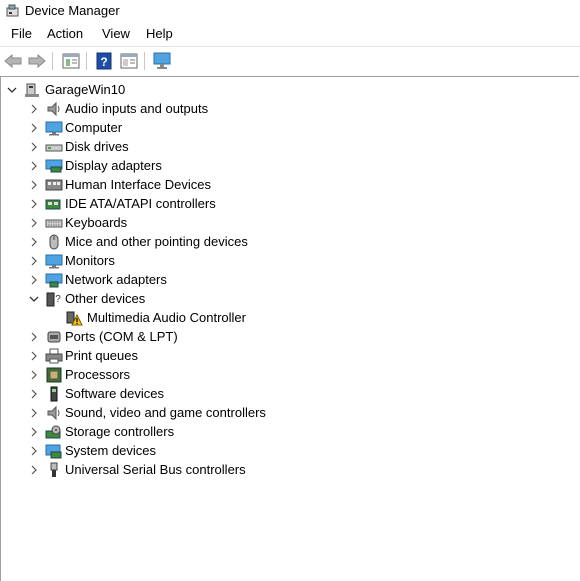  What do you see at coordinates (98, 279) in the screenshot?
I see `category-network-adapters: Network adapters` at bounding box center [98, 279].